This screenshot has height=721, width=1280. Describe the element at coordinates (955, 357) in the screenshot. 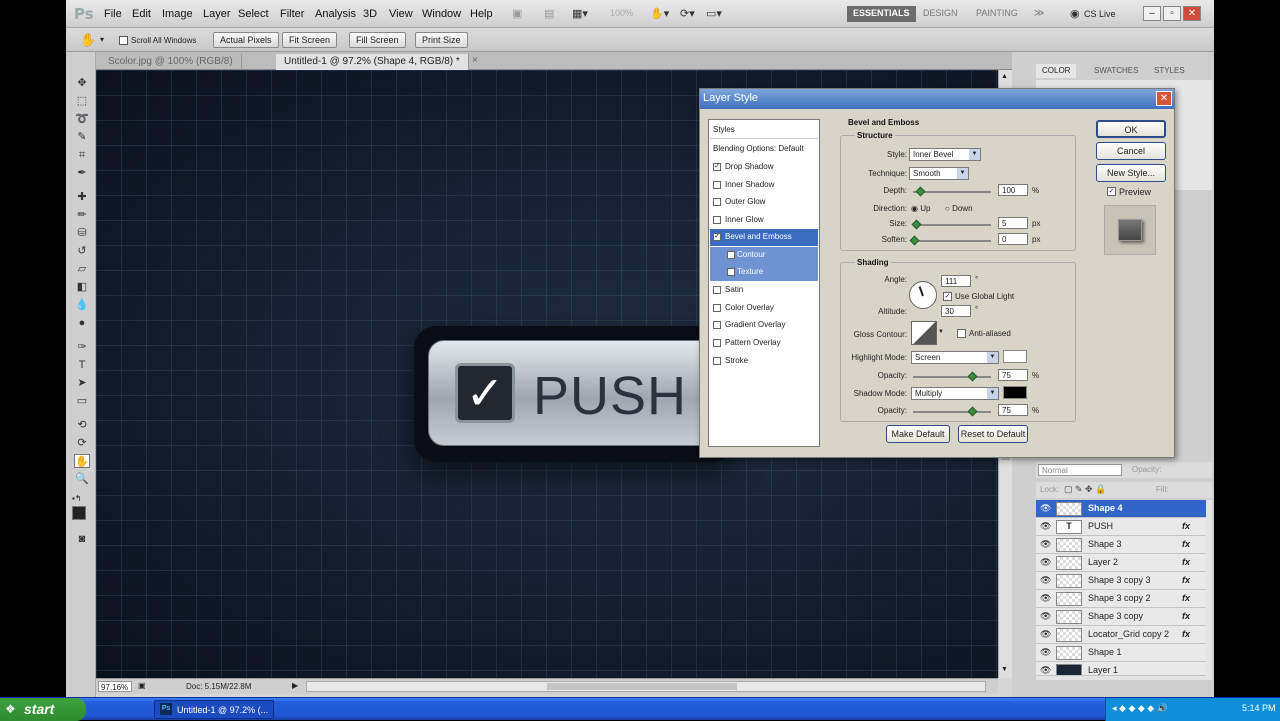

I see `highlight-mode-select: Screen ▼` at that location.